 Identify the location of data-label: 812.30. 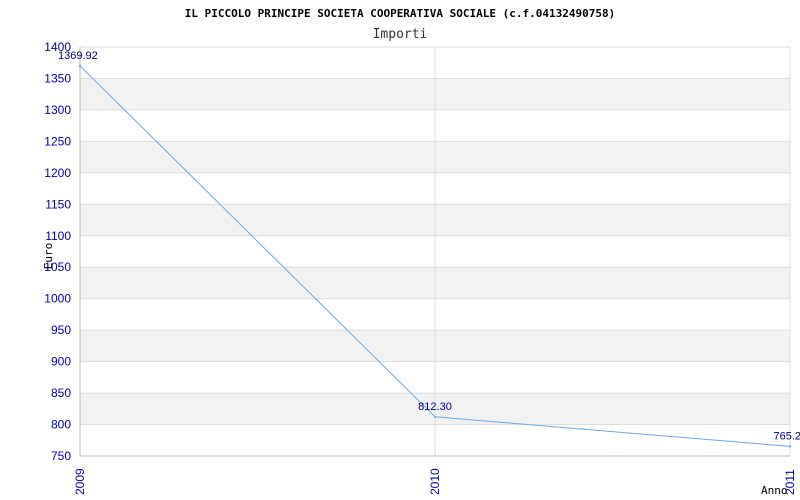
(435, 407).